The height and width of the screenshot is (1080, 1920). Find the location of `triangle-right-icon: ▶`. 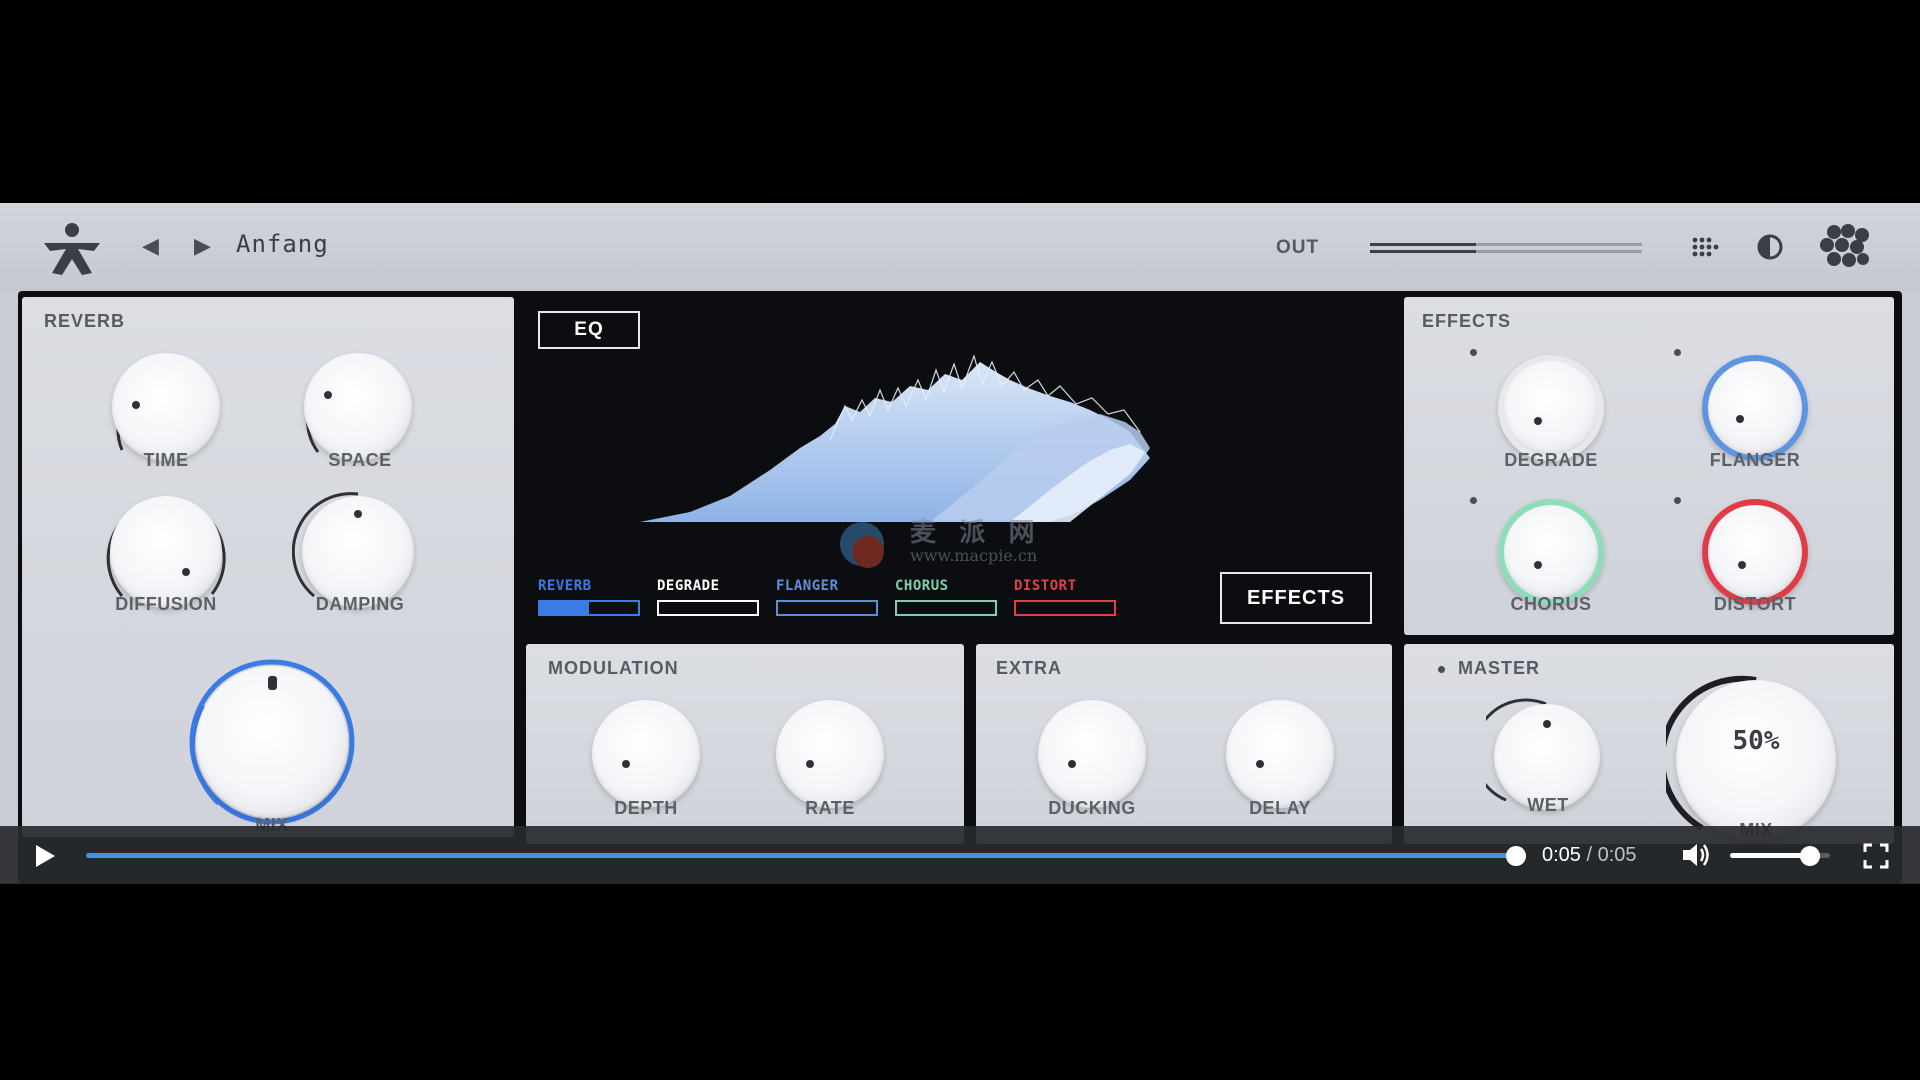

triangle-right-icon: ▶ is located at coordinates (202, 245).